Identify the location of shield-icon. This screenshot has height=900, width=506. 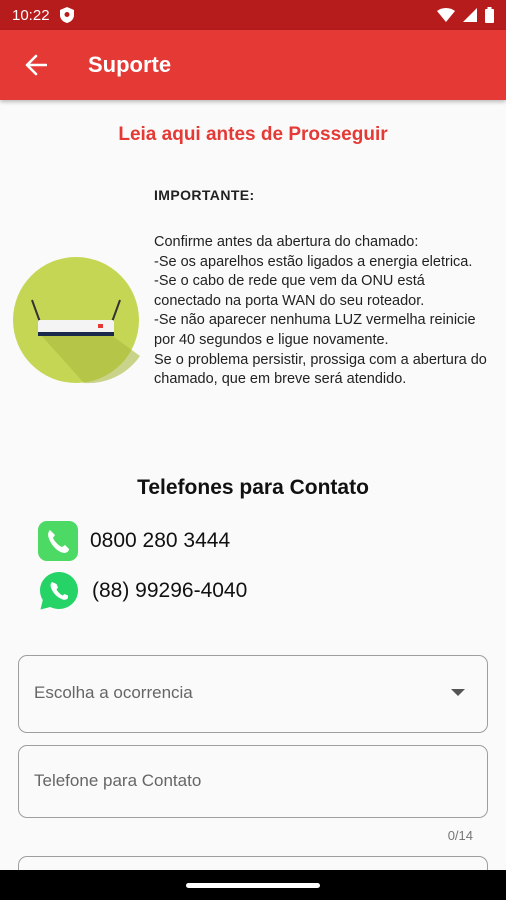
(66, 15).